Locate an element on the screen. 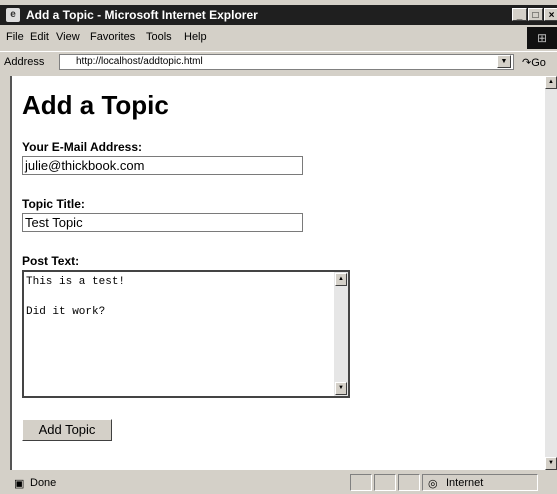  address-dropdown-button: ▼ is located at coordinates (504, 61).